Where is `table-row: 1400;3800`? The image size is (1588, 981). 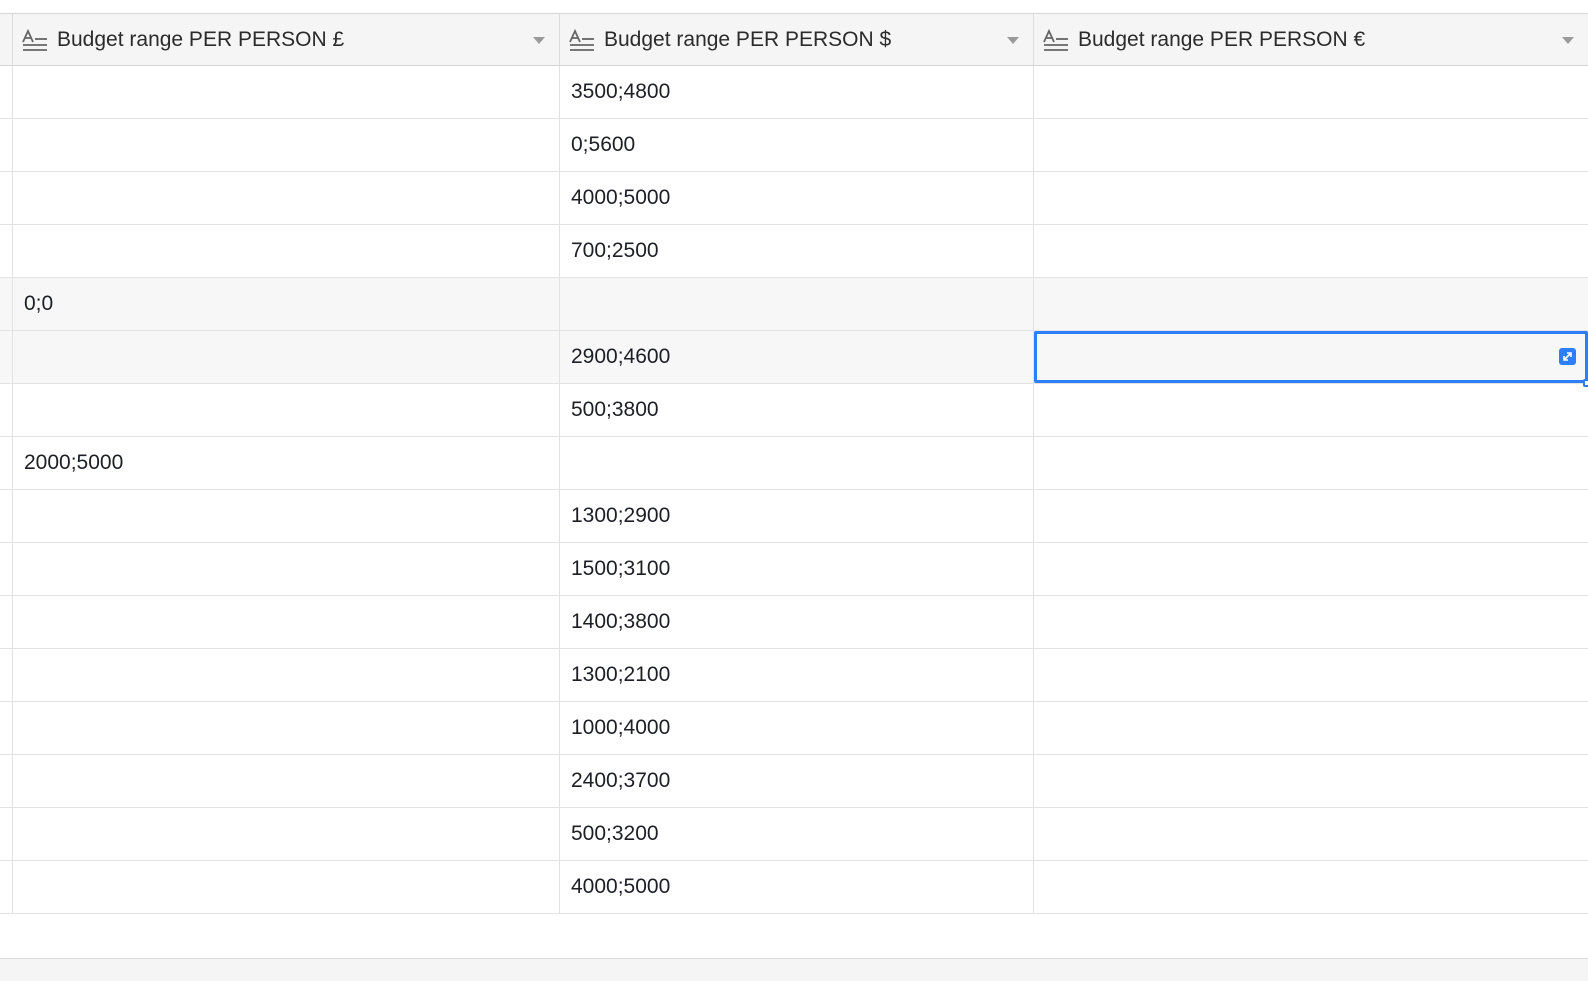 table-row: 1400;3800 is located at coordinates (794, 622).